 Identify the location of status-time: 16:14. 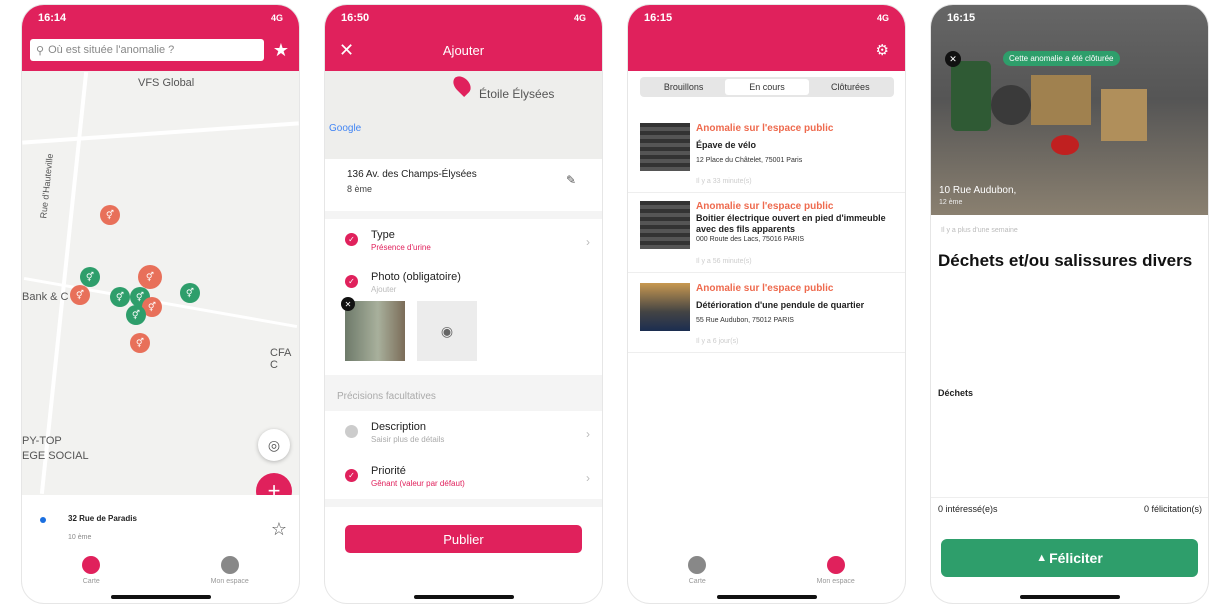
(52, 18).